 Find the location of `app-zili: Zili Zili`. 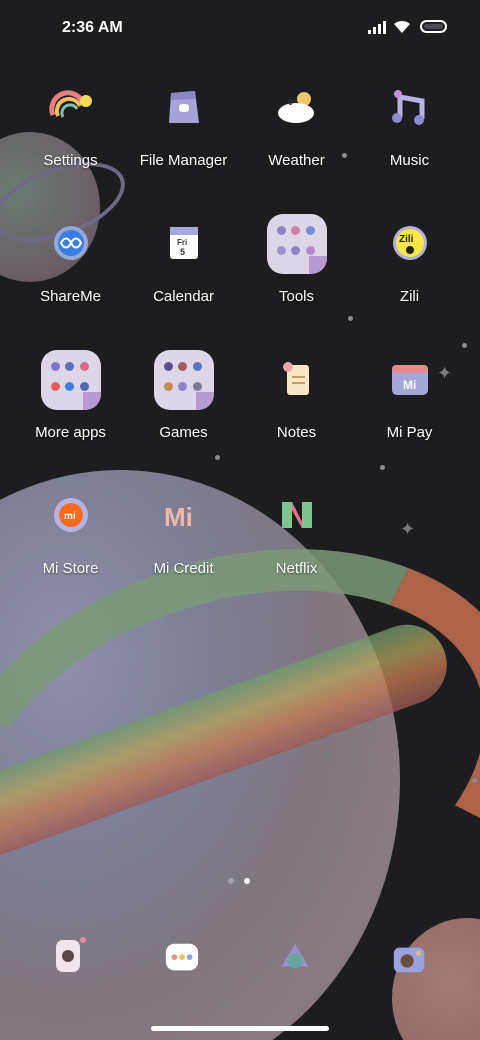

app-zili: Zili Zili is located at coordinates (409, 269).